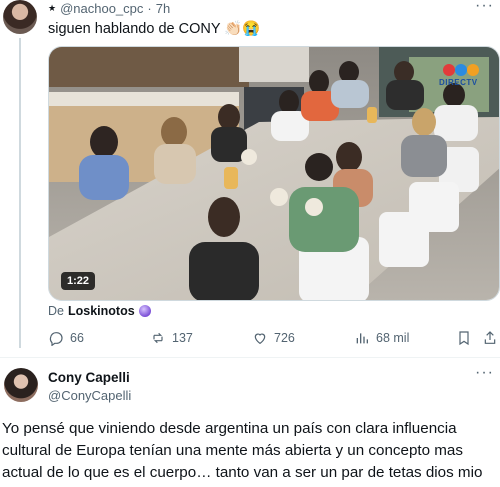 The height and width of the screenshot is (487, 500). What do you see at coordinates (182, 338) in the screenshot?
I see `repost-count: 137` at bounding box center [182, 338].